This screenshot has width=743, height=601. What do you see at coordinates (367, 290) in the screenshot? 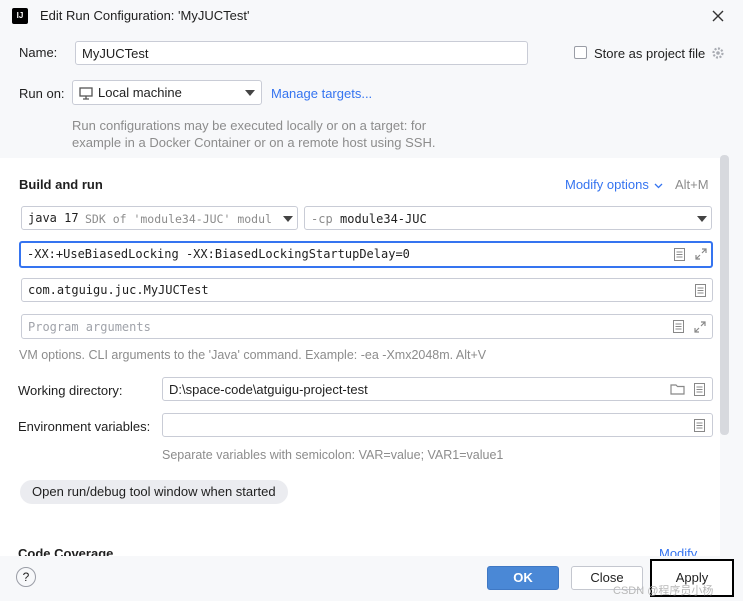
I see `main-class-field: com.atguigu.juc.MyJUCTest` at bounding box center [367, 290].